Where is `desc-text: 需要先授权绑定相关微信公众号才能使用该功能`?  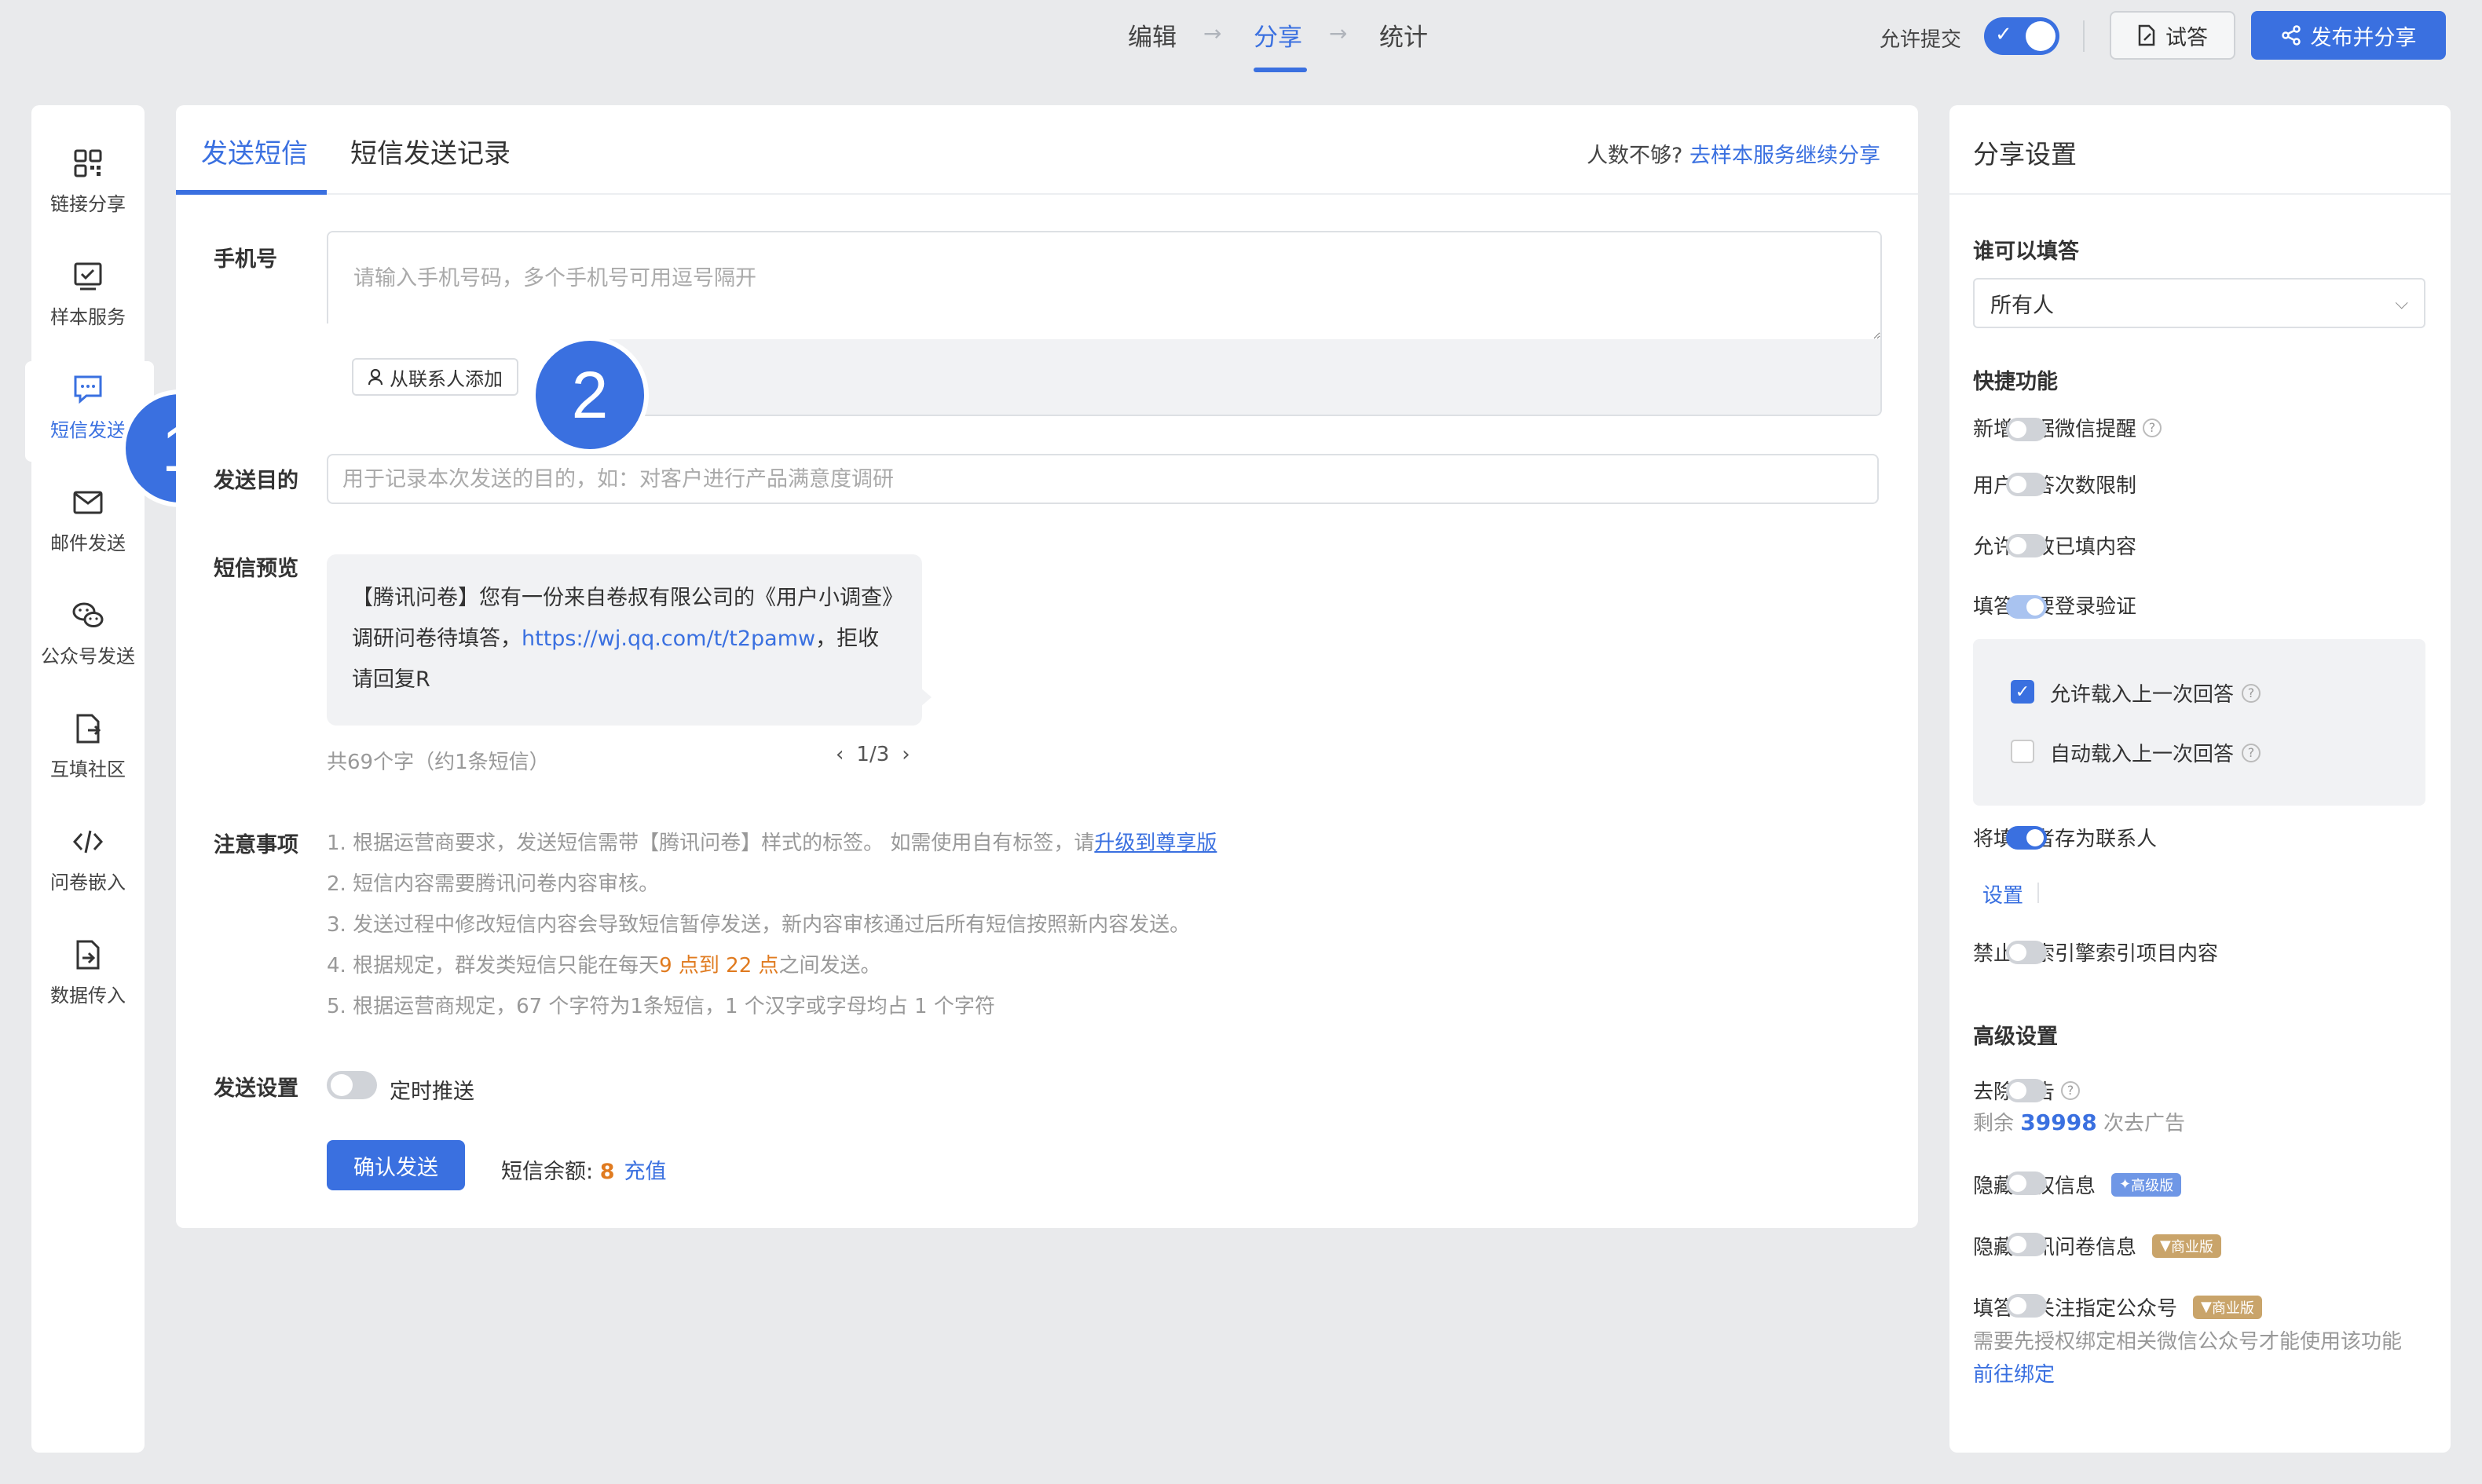 desc-text: 需要先授权绑定相关微信公众号才能使用该功能 is located at coordinates (2188, 1342).